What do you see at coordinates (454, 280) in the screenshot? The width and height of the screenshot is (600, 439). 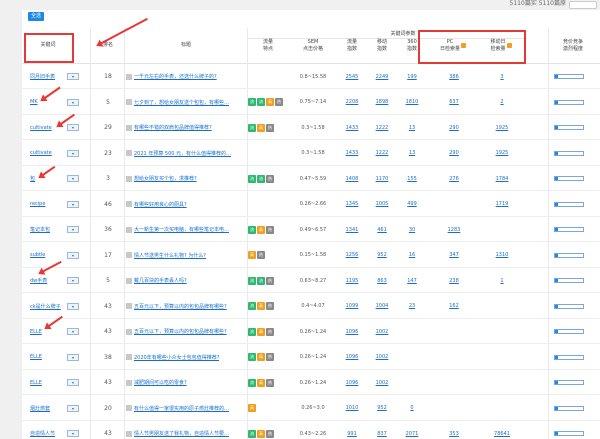 I see `pc-daily-link: 238` at bounding box center [454, 280].